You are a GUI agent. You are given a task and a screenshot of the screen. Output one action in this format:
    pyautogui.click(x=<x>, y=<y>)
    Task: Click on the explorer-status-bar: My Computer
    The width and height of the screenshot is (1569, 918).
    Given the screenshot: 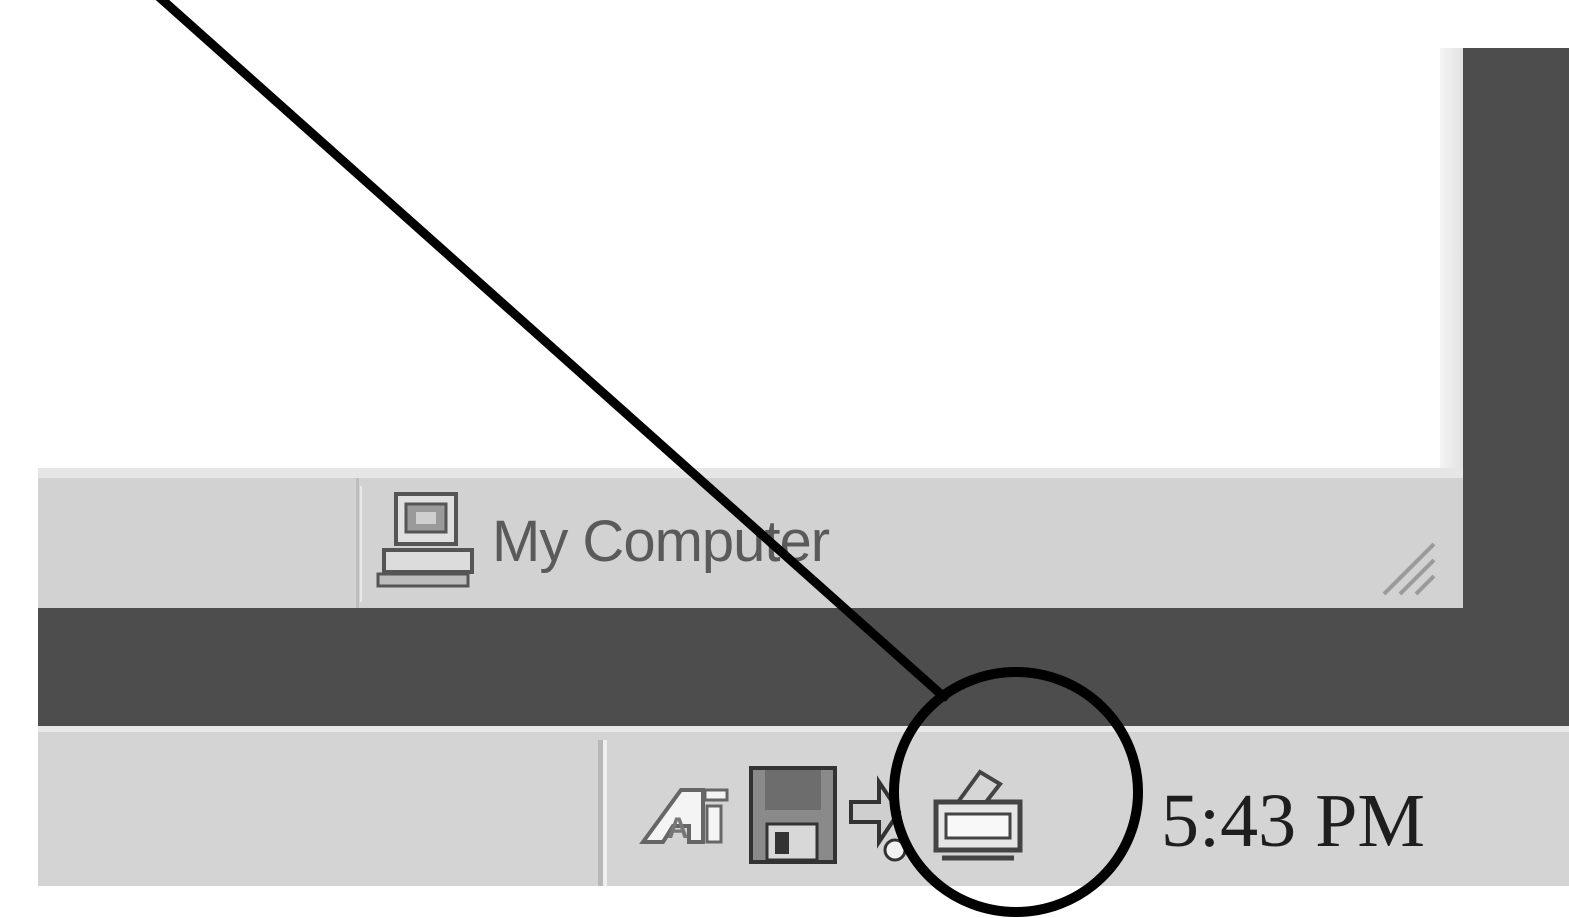 What is the action you would take?
    pyautogui.click(x=750, y=538)
    